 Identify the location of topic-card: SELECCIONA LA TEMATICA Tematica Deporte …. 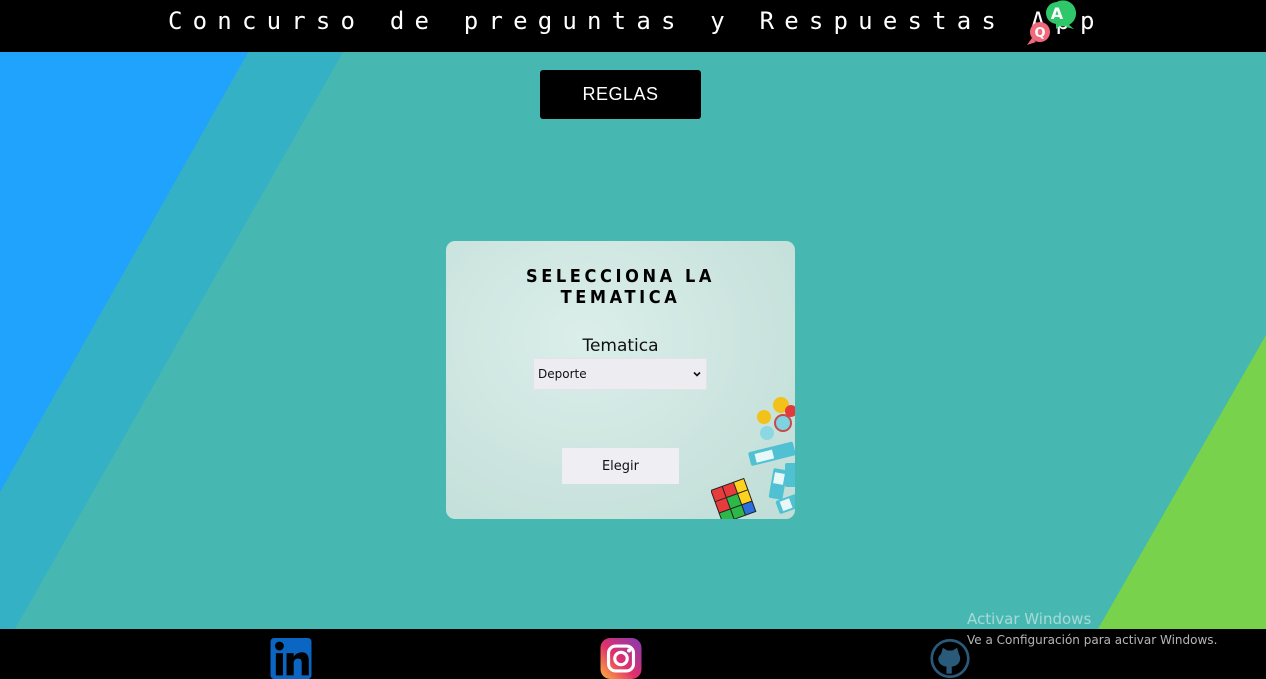
(620, 380).